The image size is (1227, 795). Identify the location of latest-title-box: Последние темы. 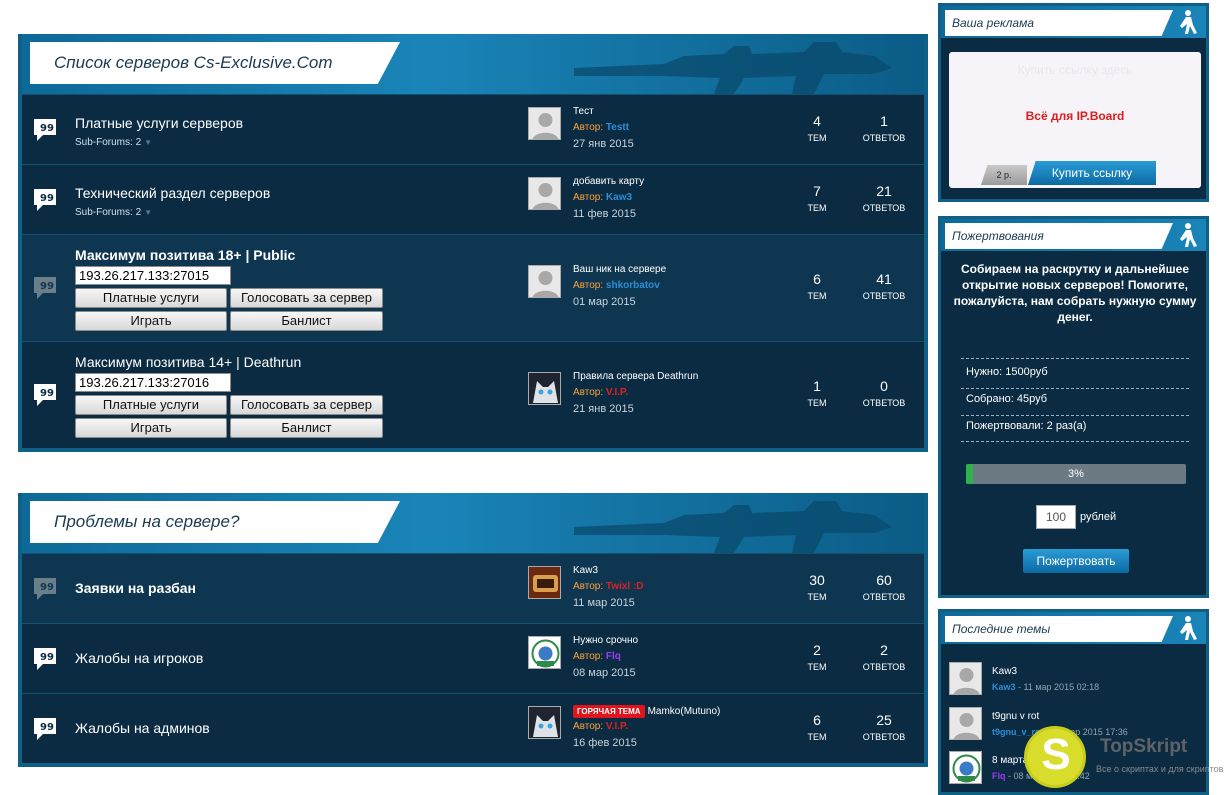
(1059, 629).